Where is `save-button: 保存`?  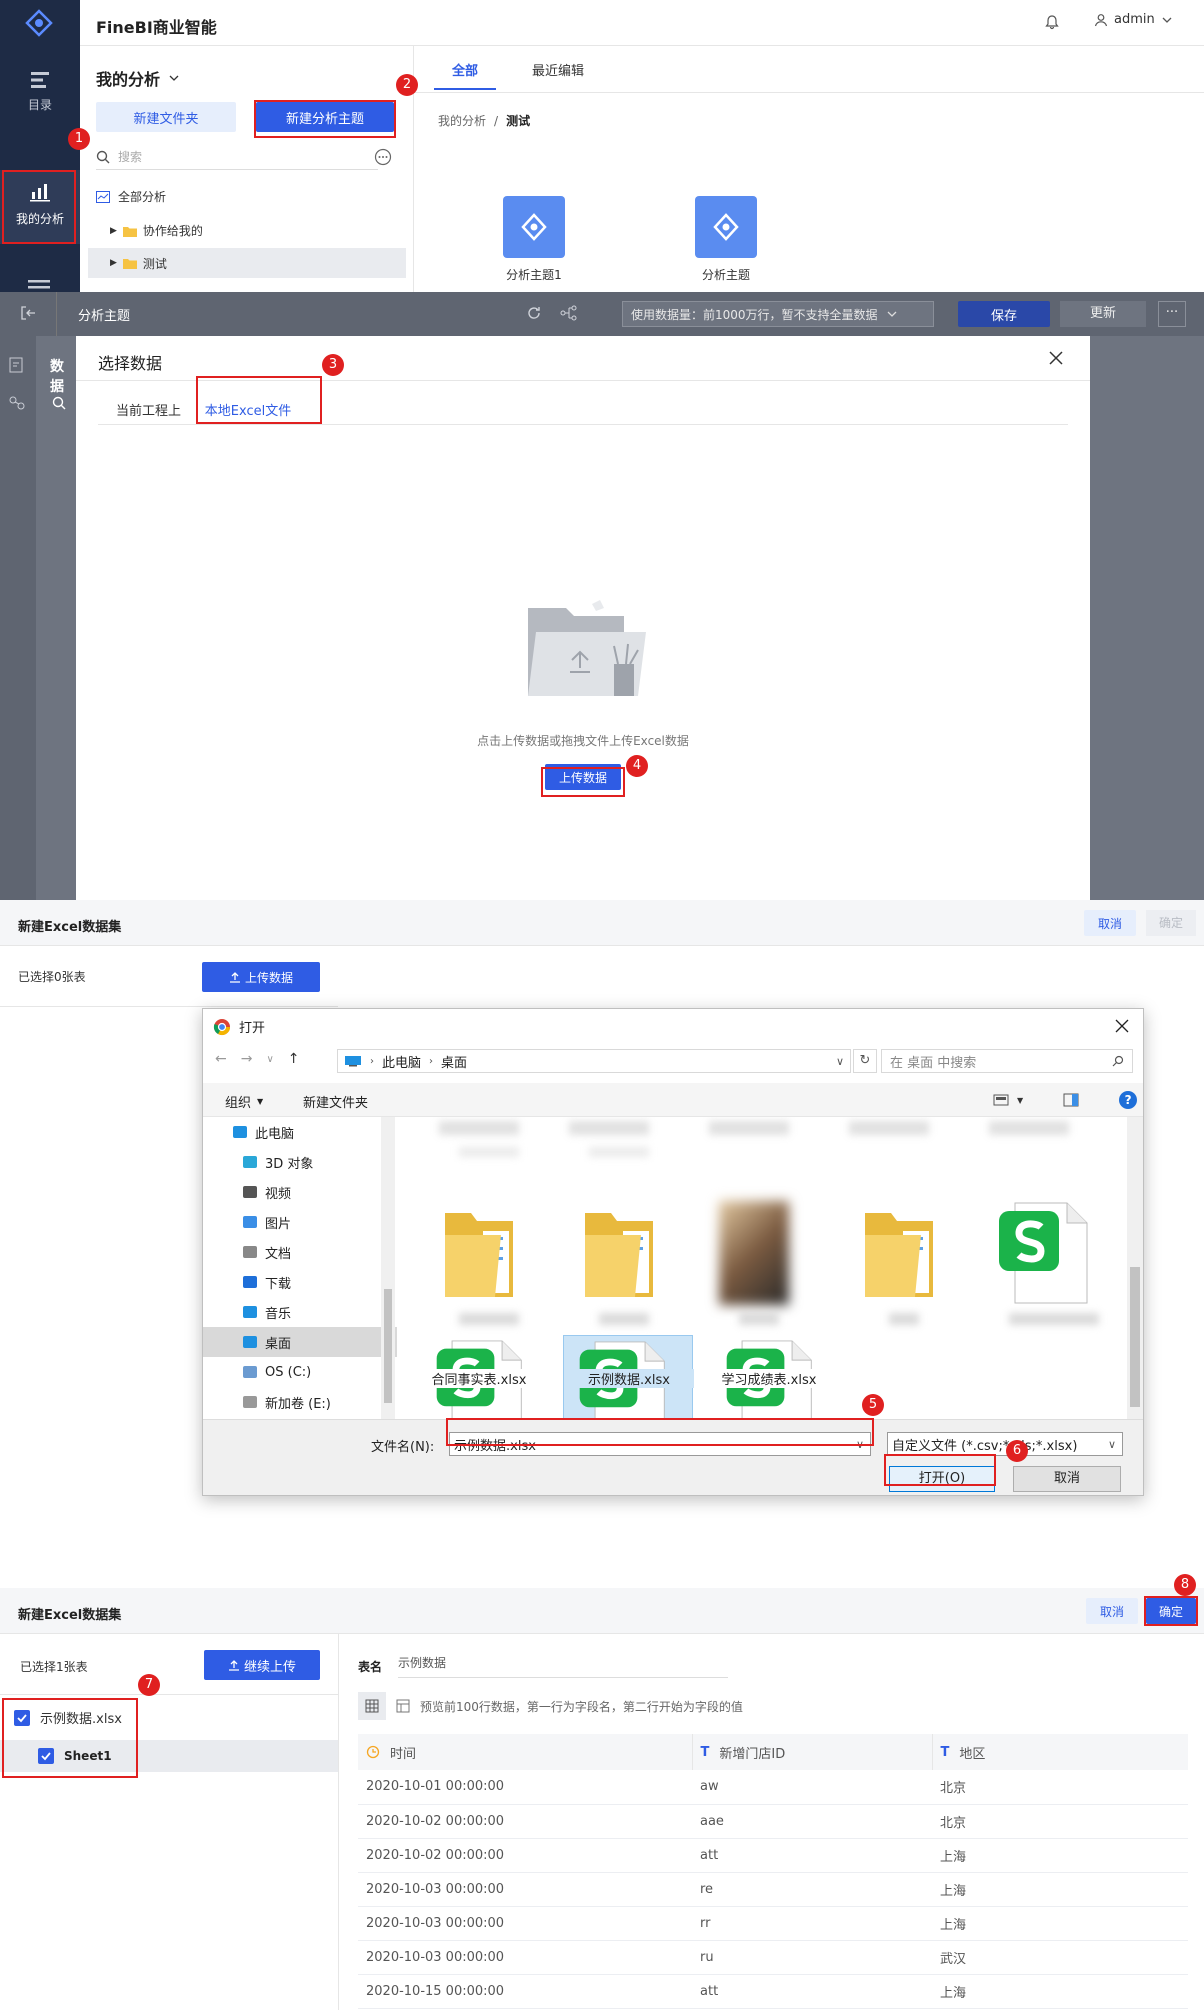
save-button: 保存 is located at coordinates (1004, 314).